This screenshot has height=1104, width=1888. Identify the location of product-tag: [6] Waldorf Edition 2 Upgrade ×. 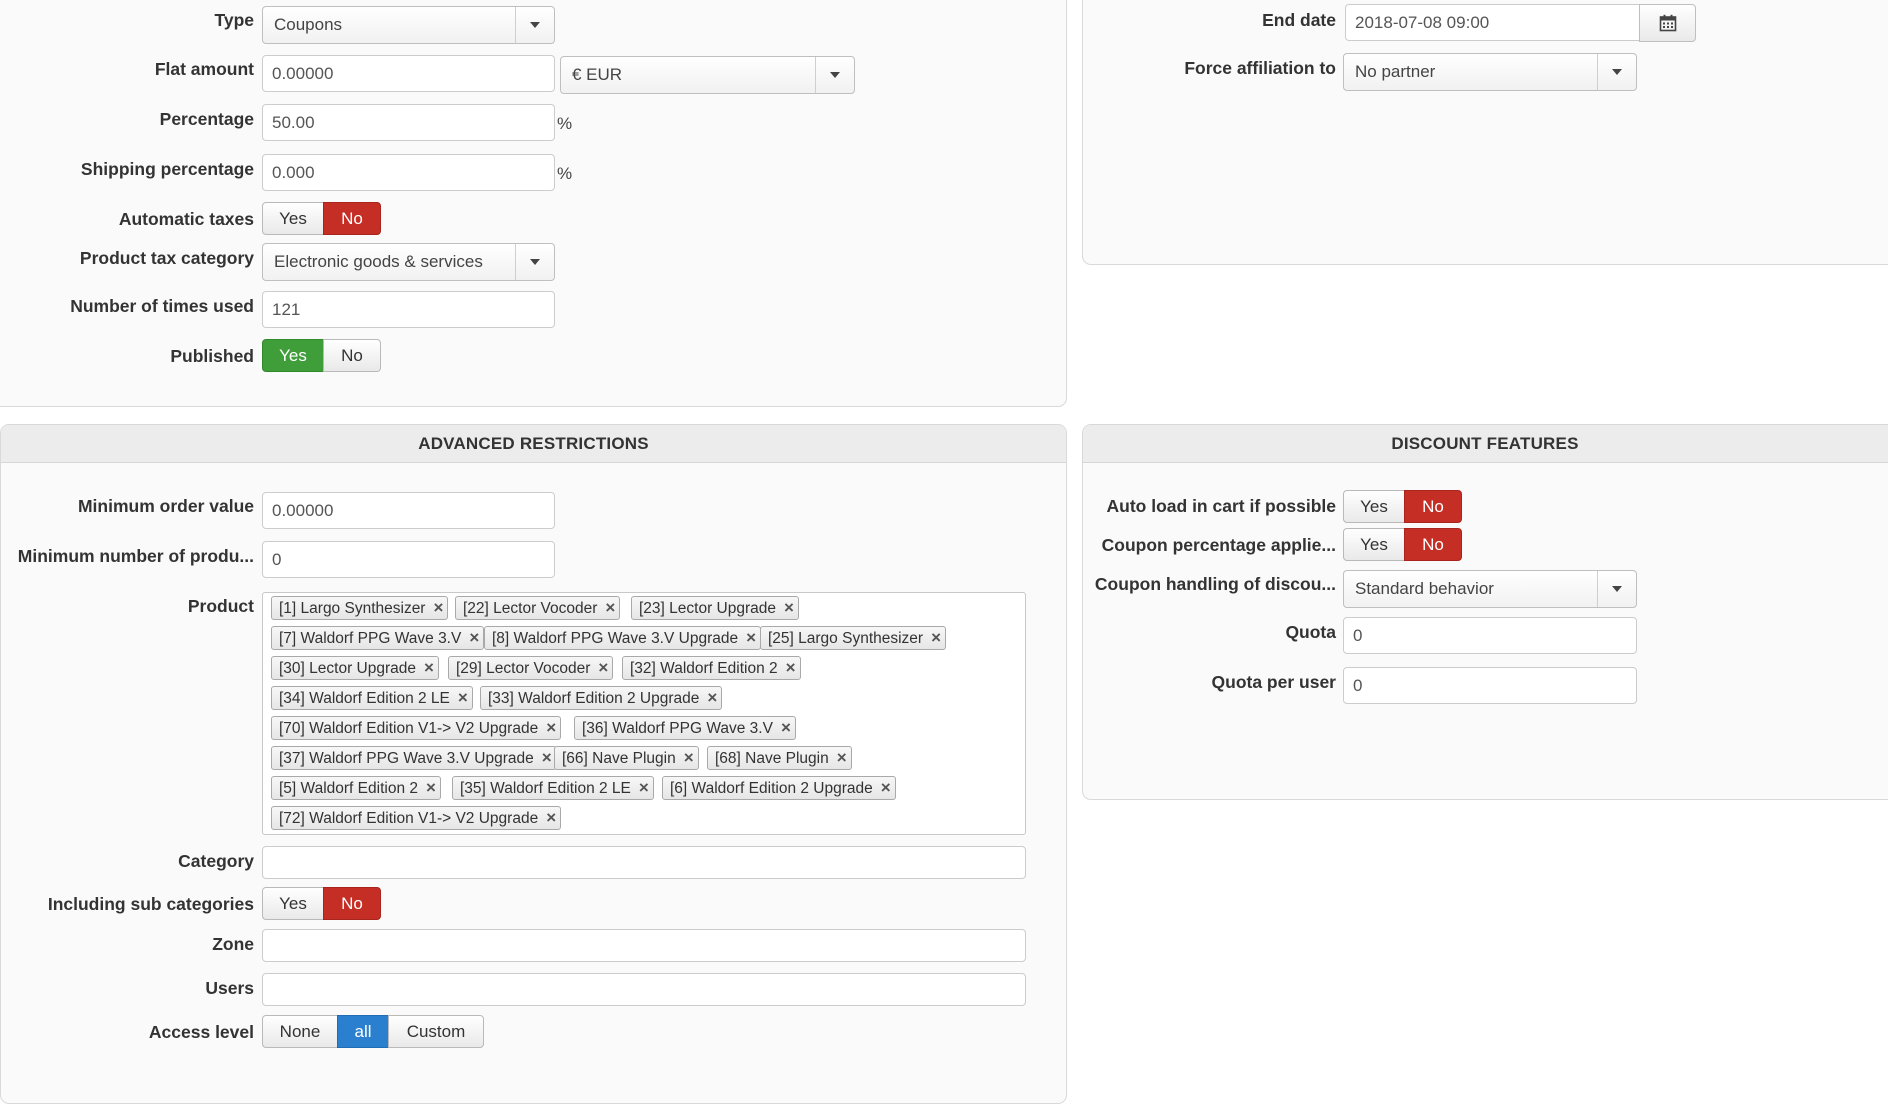
(779, 788).